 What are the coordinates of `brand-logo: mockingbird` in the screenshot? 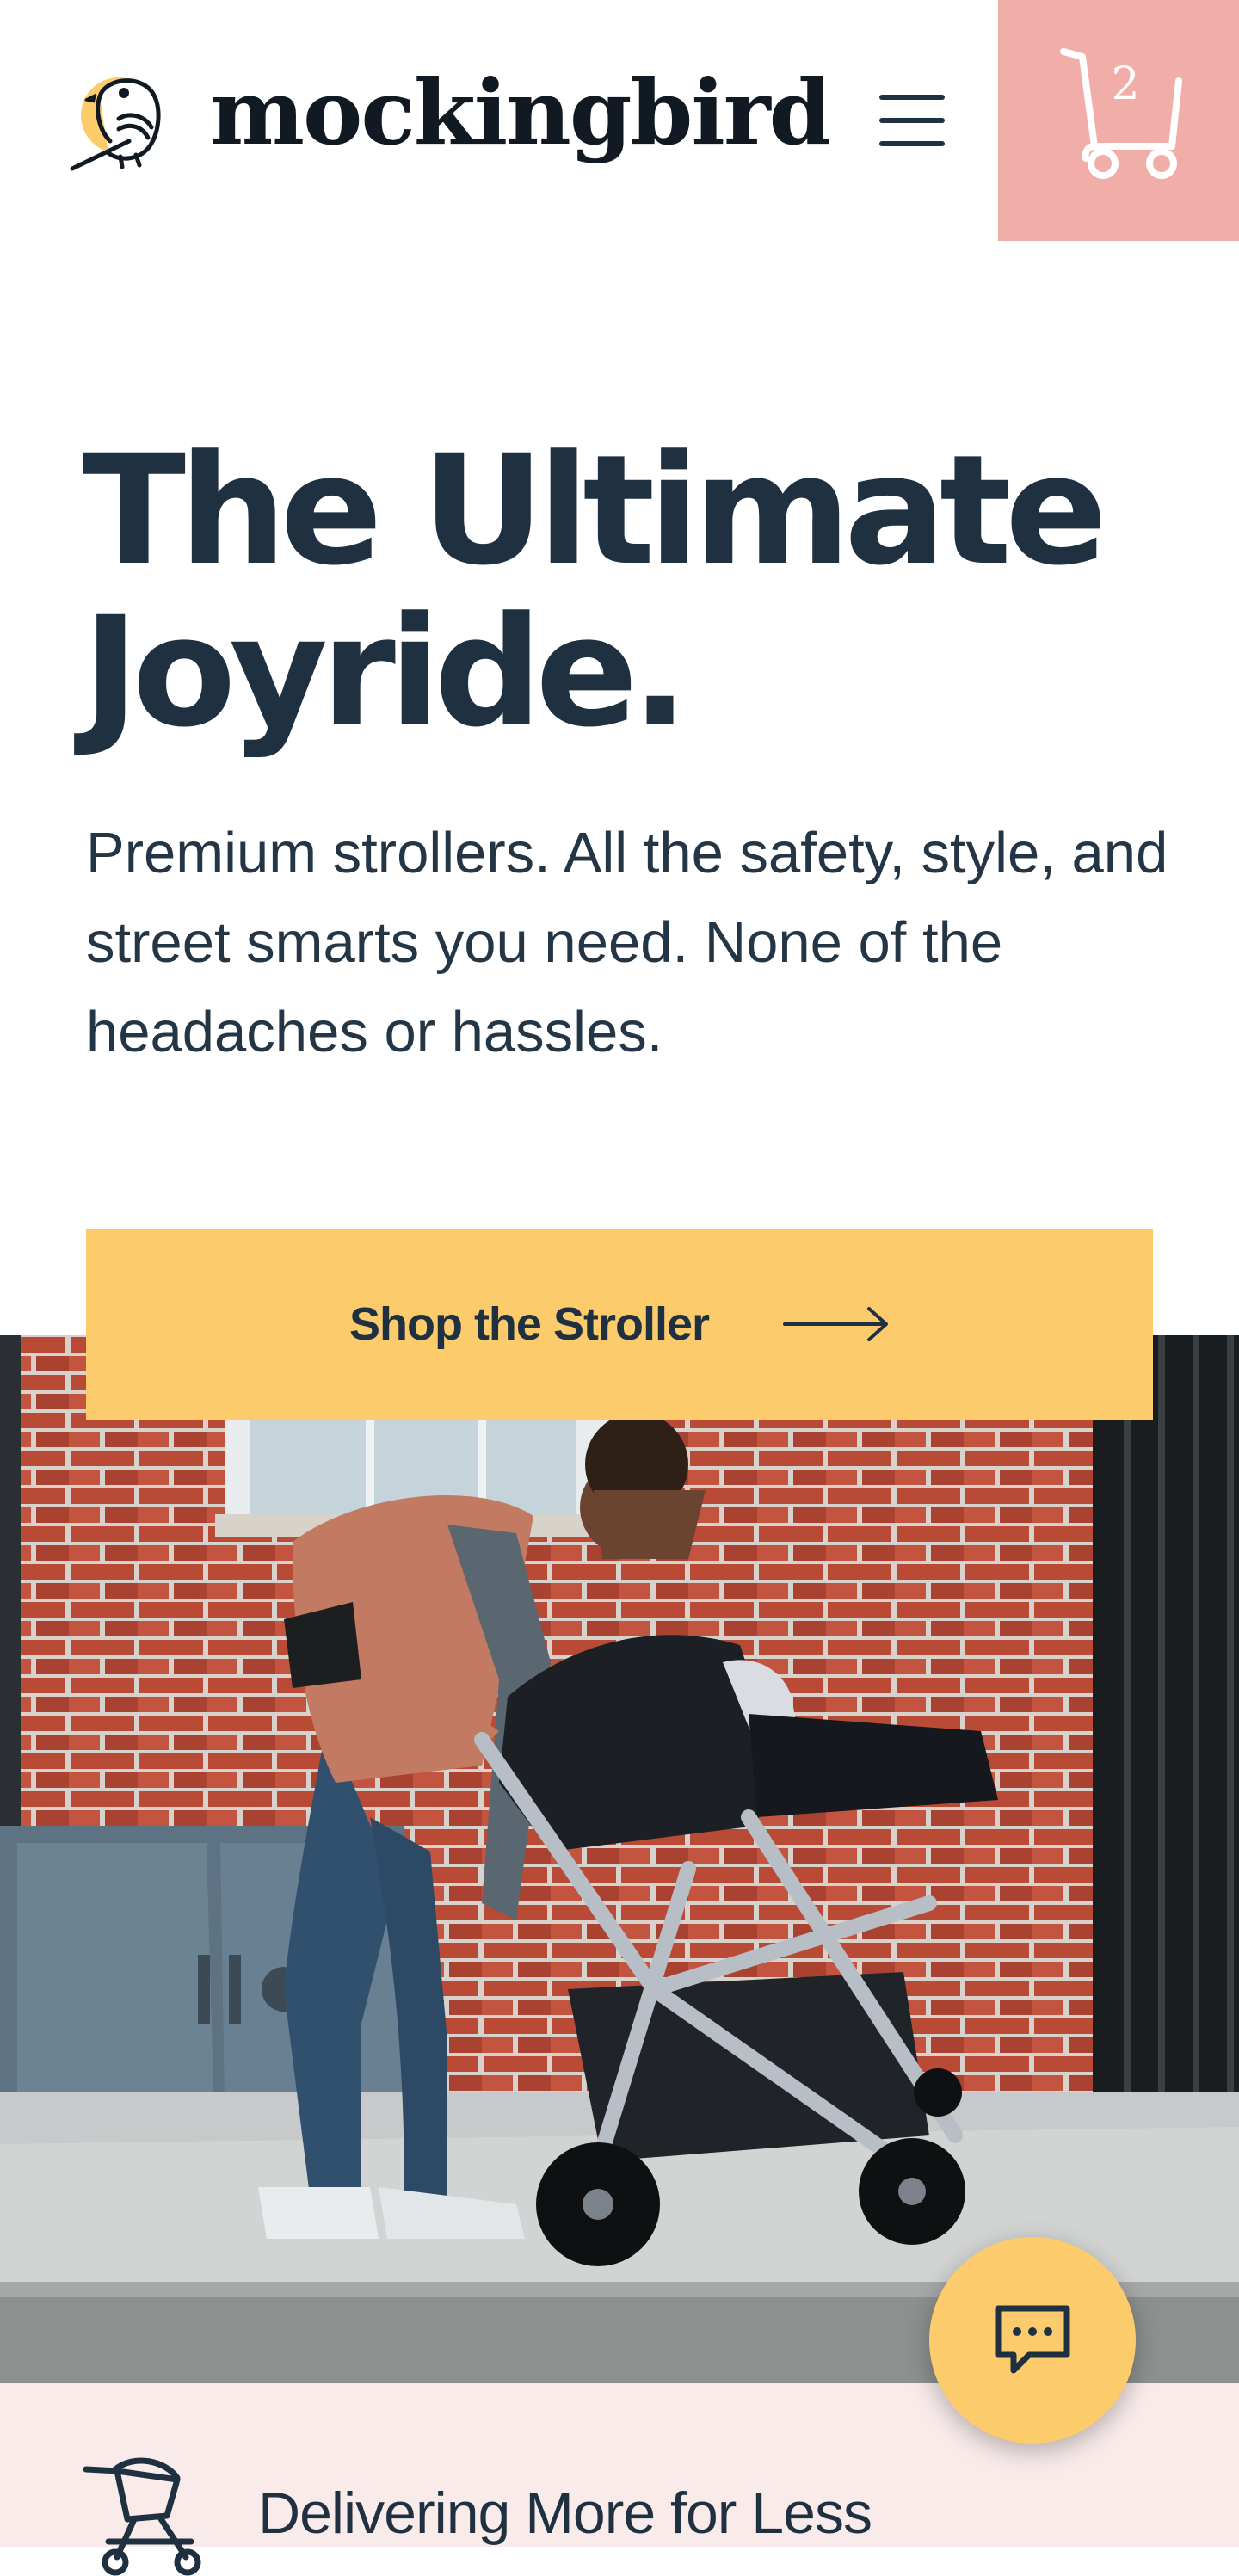 It's located at (450, 117).